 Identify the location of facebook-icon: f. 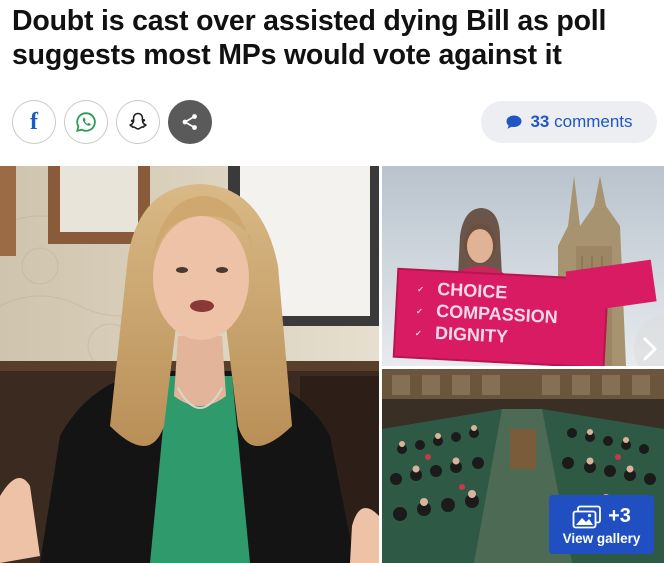
(34, 122).